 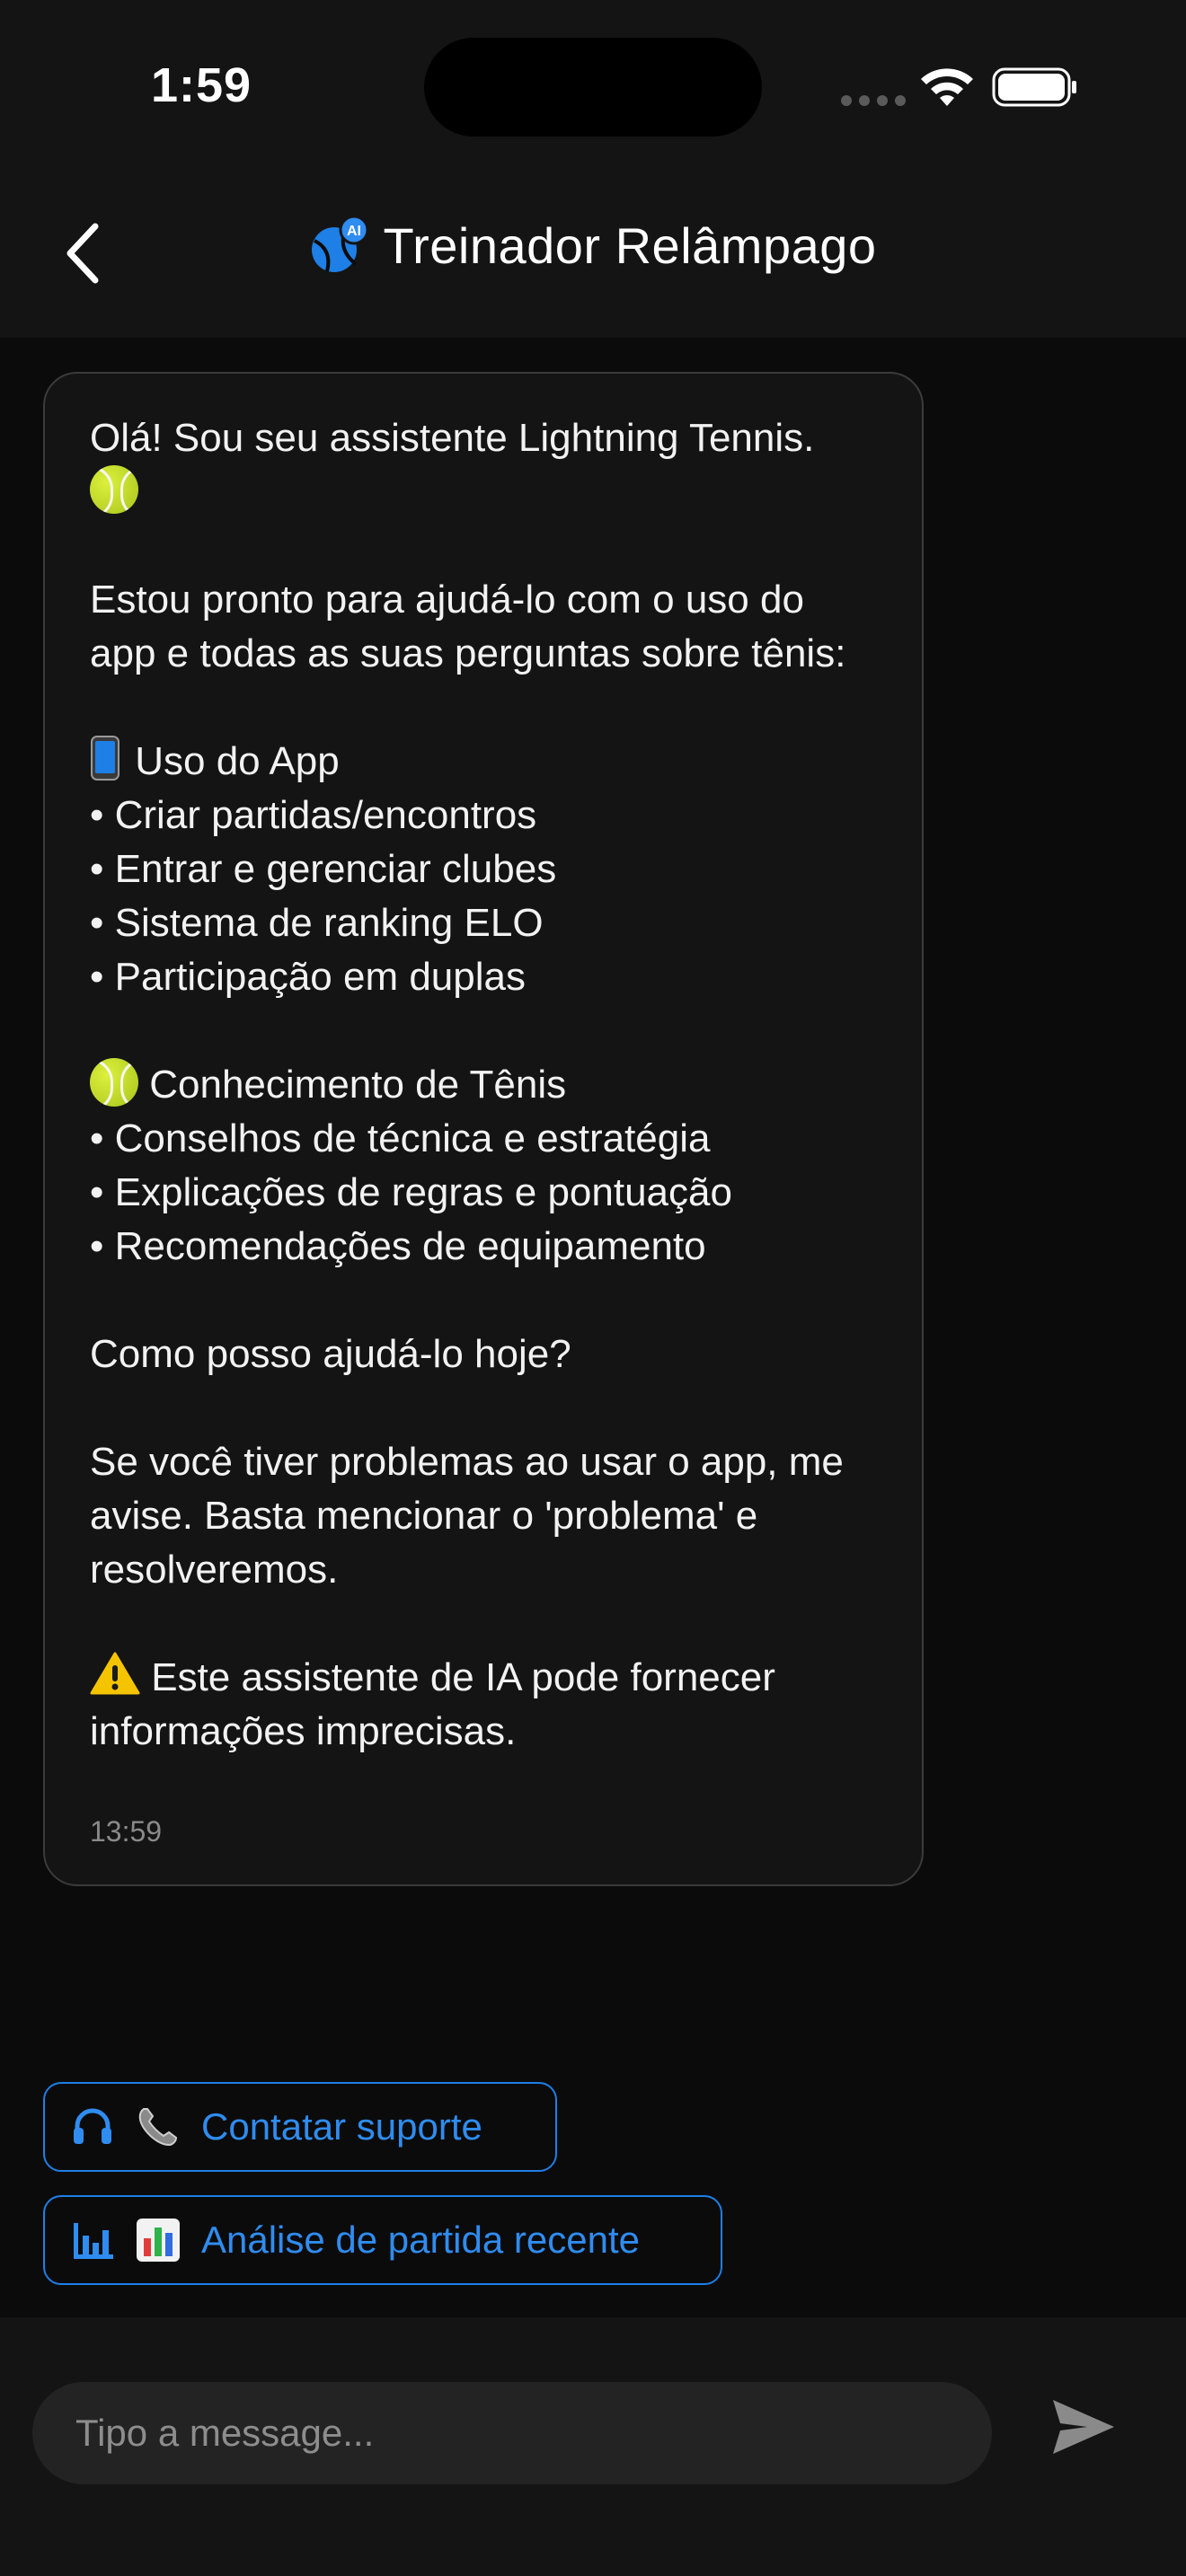 I want to click on section-app-item: • Criar partidas/encontros, so click(x=313, y=815).